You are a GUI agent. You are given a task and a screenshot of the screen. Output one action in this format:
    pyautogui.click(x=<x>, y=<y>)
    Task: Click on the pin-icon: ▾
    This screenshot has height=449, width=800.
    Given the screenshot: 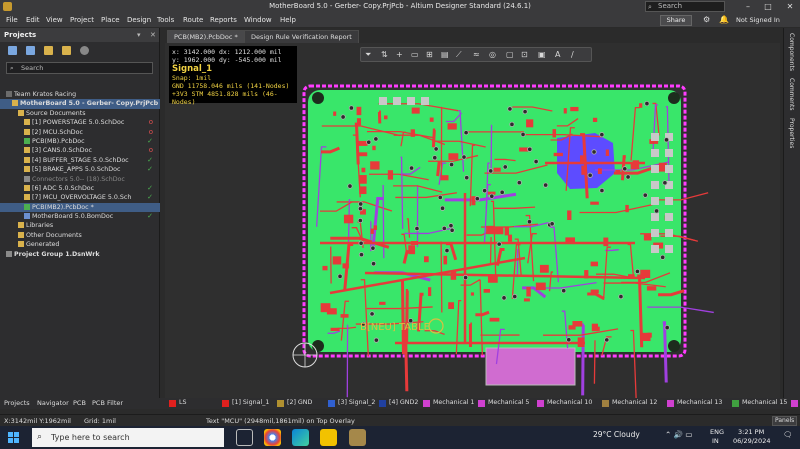 What is the action you would take?
    pyautogui.click(x=139, y=35)
    